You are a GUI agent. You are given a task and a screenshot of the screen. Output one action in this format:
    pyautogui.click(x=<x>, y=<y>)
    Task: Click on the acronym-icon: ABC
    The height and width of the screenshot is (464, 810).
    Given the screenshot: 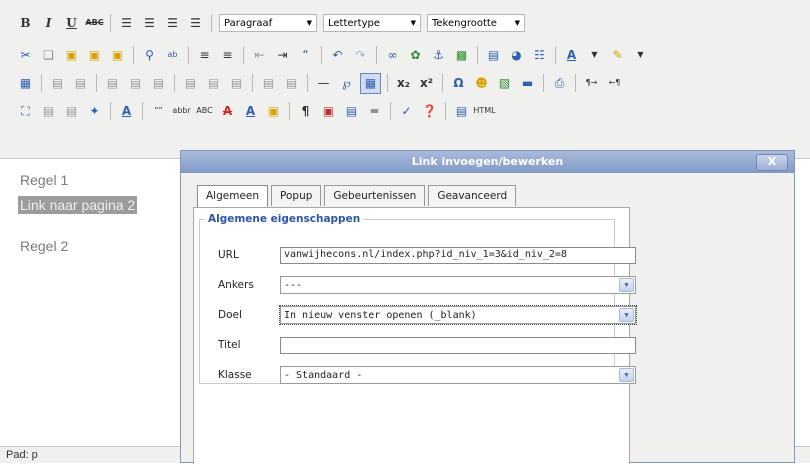 What is the action you would take?
    pyautogui.click(x=204, y=111)
    